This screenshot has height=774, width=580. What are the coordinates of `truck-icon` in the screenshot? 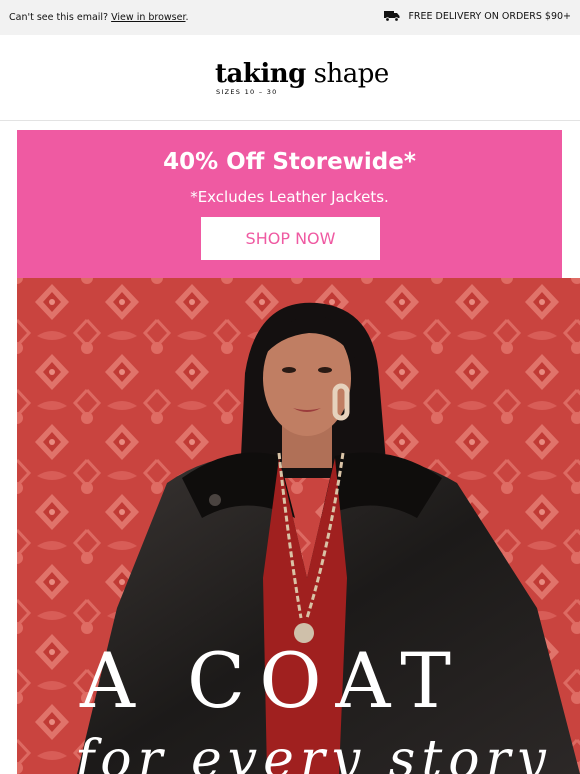 It's located at (392, 16).